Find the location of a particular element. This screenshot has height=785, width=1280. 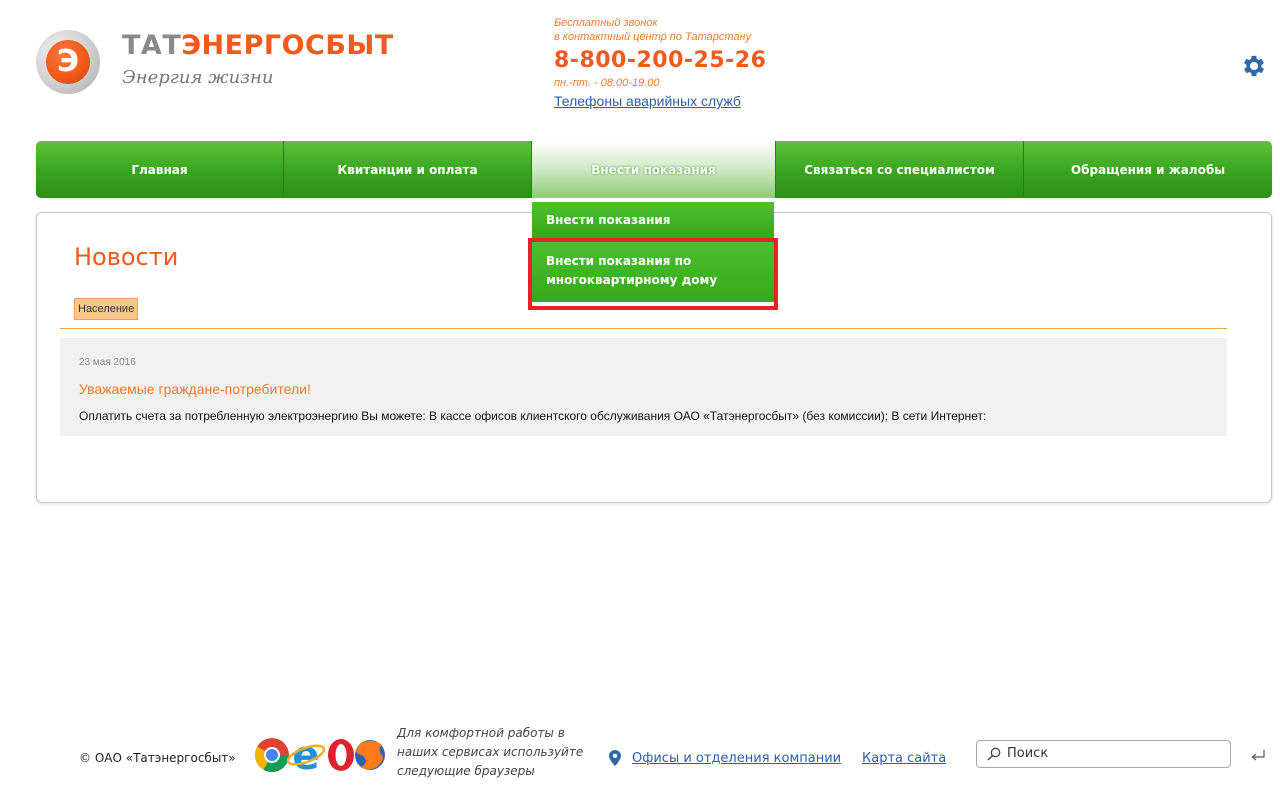

nav-item-submit-readings: Внести показания is located at coordinates (654, 169).